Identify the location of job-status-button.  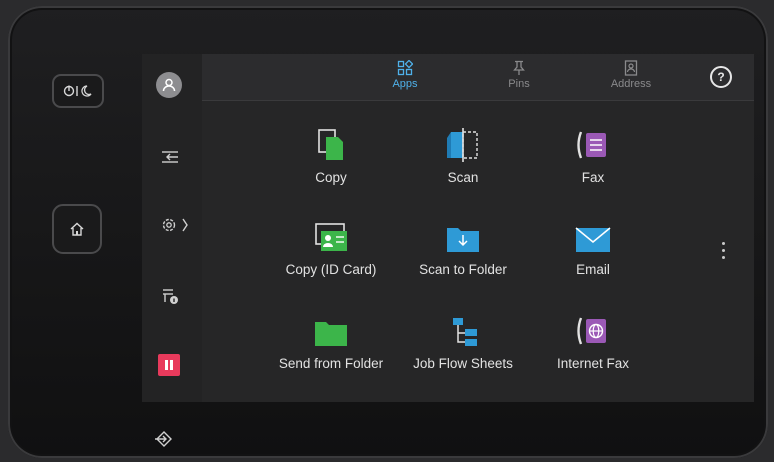
(170, 296).